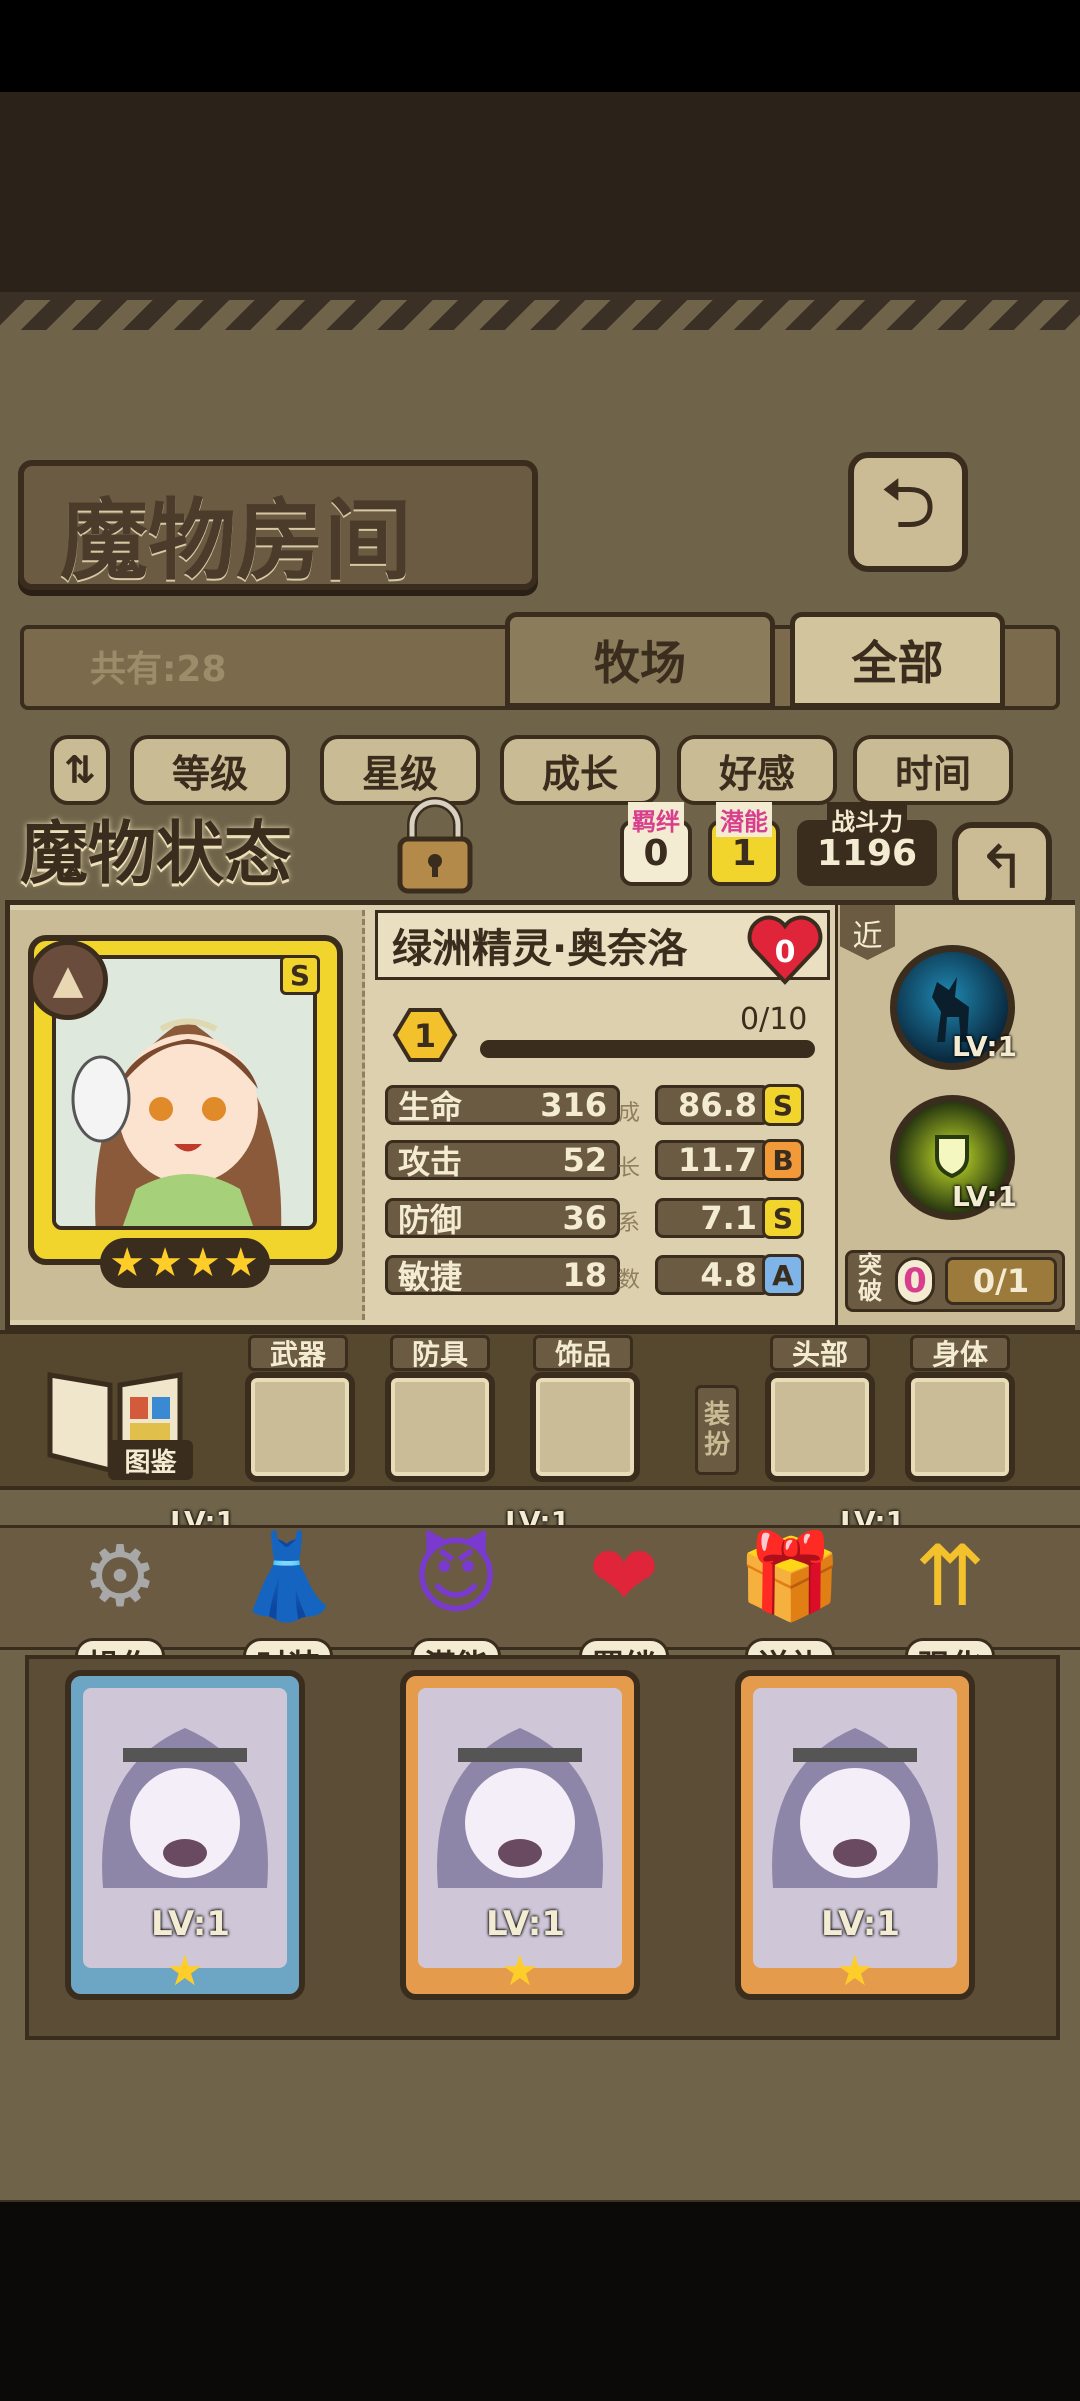 The width and height of the screenshot is (1080, 2401). I want to click on status-bar, so click(540, 46).